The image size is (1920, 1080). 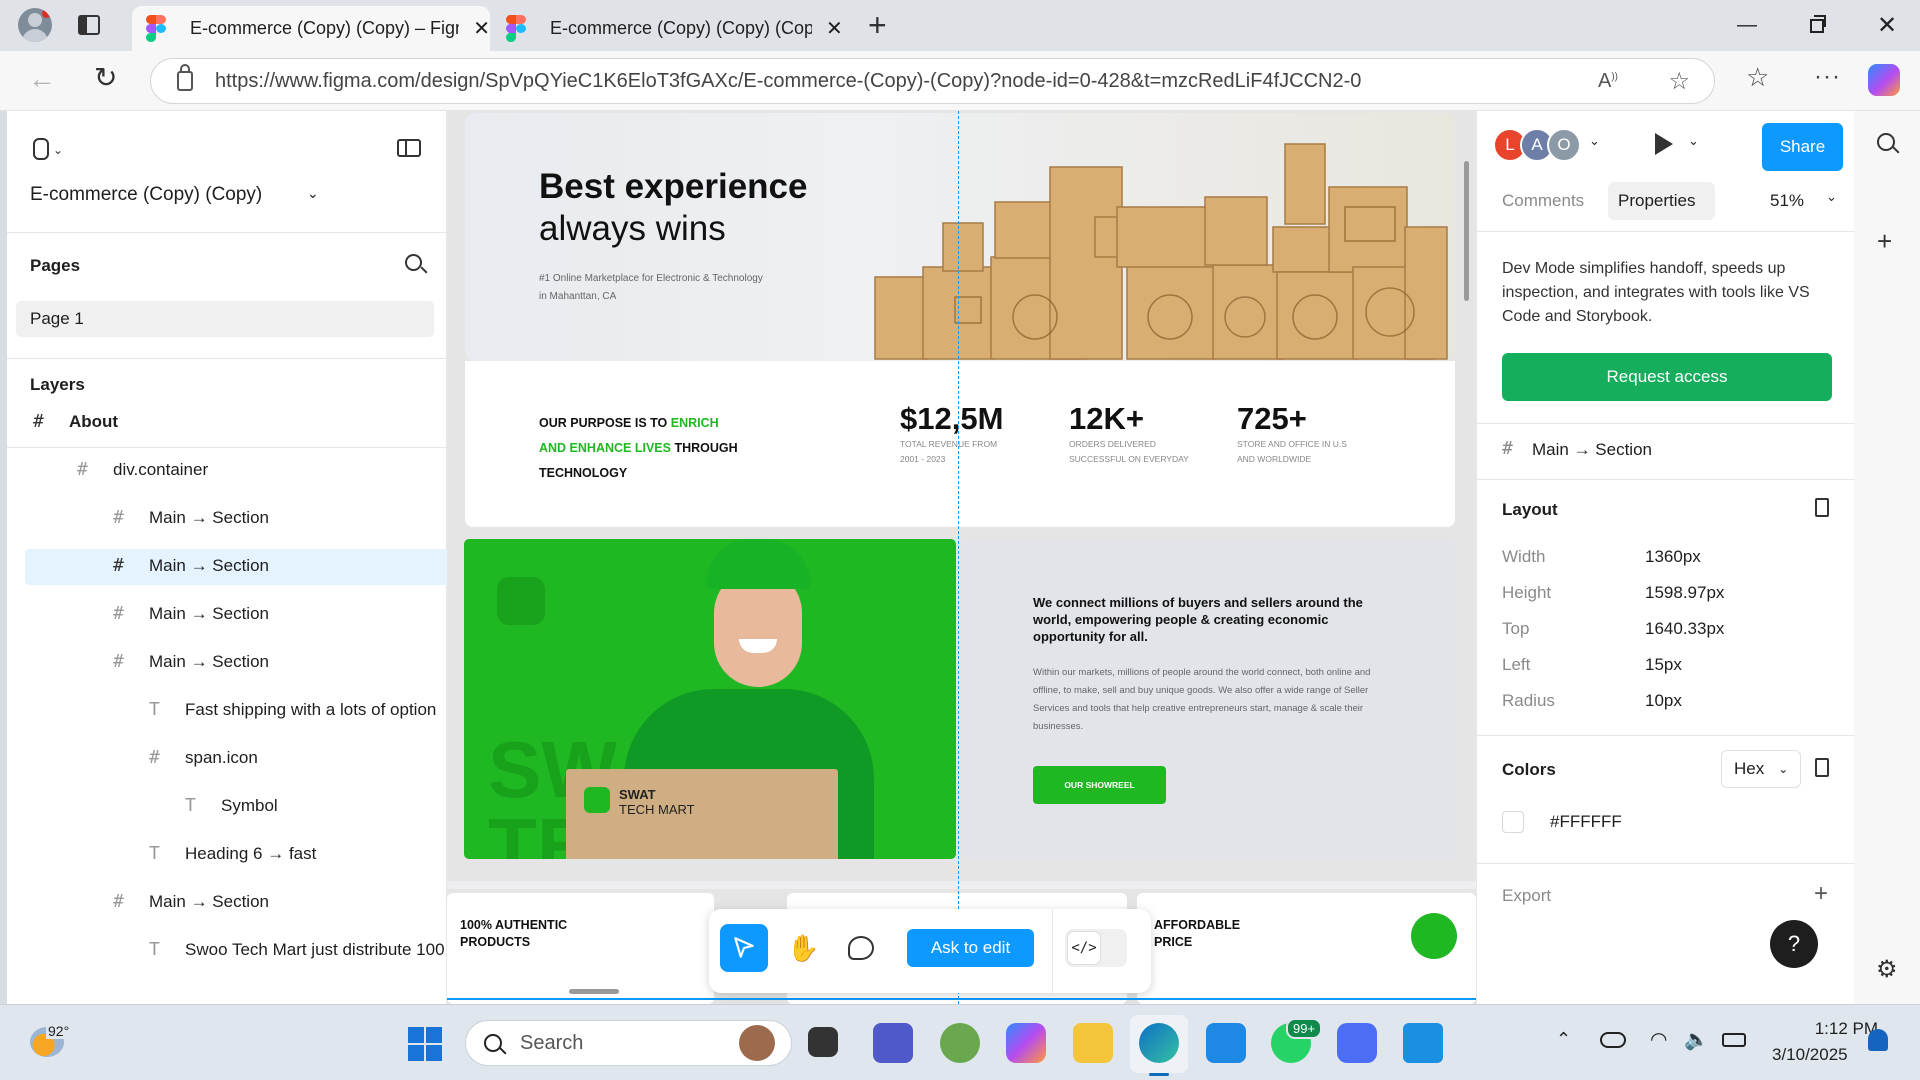 I want to click on clock-time: 1:12 PM, so click(x=1838, y=1029).